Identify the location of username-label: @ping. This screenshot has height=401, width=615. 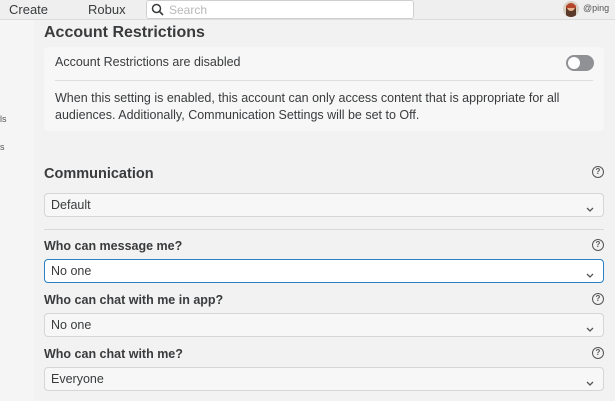
(596, 8).